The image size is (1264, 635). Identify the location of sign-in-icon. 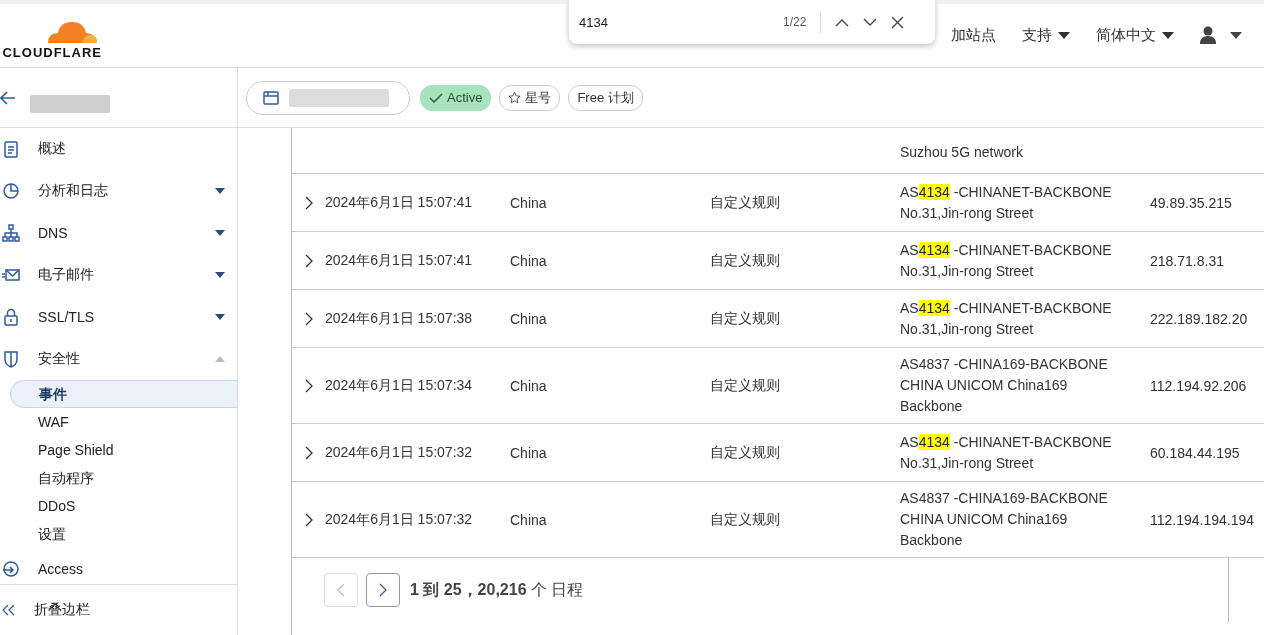
(11, 569).